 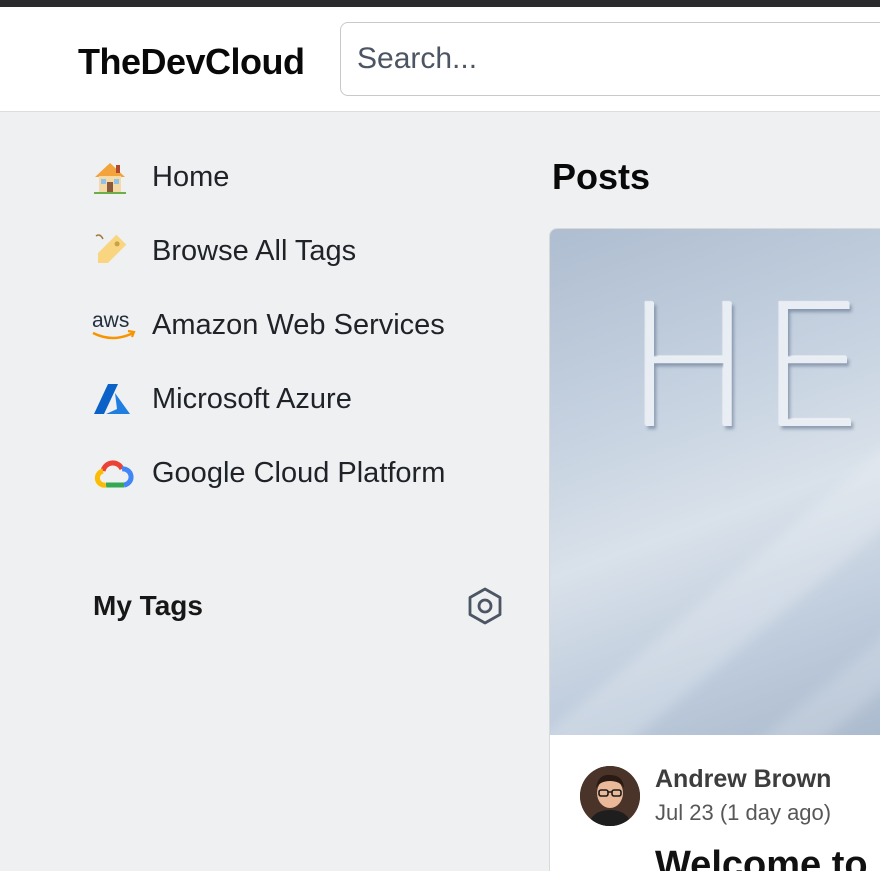 I want to click on author-info: Andrew Brown Jul 23 (1 day ago), so click(x=743, y=795).